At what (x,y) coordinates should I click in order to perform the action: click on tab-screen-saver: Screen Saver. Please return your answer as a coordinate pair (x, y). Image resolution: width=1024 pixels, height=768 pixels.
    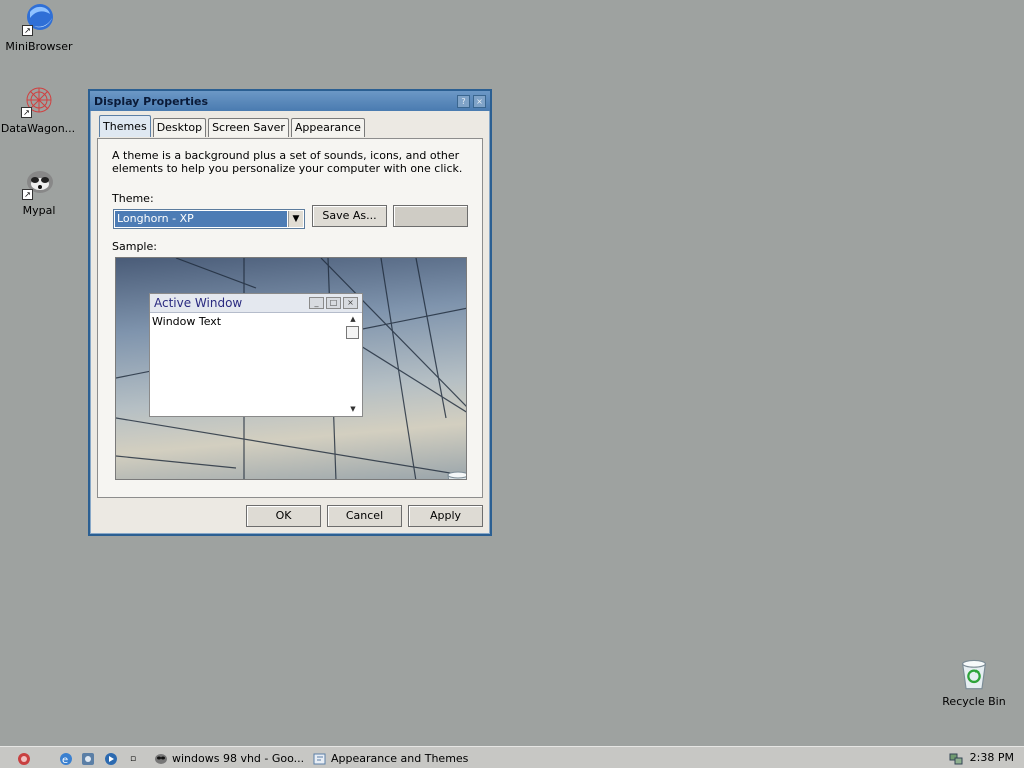
    Looking at the image, I should click on (248, 127).